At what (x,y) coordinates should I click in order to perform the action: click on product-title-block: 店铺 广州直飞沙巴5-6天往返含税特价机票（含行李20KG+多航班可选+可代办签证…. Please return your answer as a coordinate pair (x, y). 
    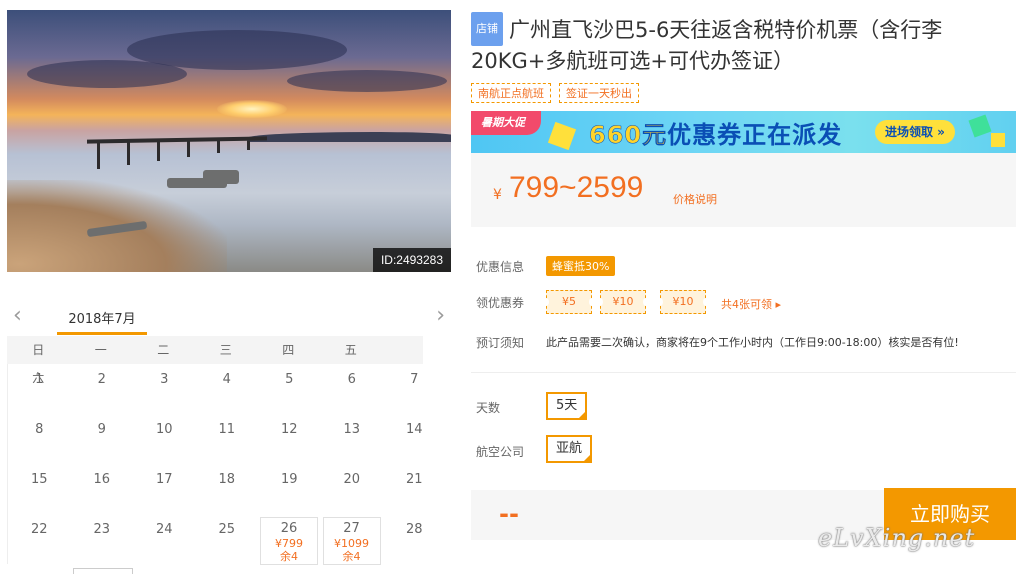
    Looking at the image, I should click on (743, 44).